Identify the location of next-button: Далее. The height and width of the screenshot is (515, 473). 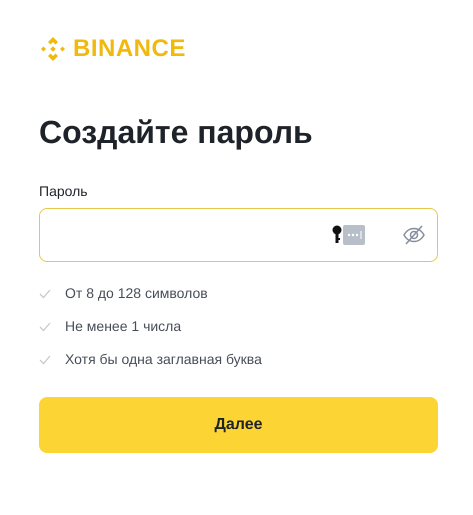
(238, 425).